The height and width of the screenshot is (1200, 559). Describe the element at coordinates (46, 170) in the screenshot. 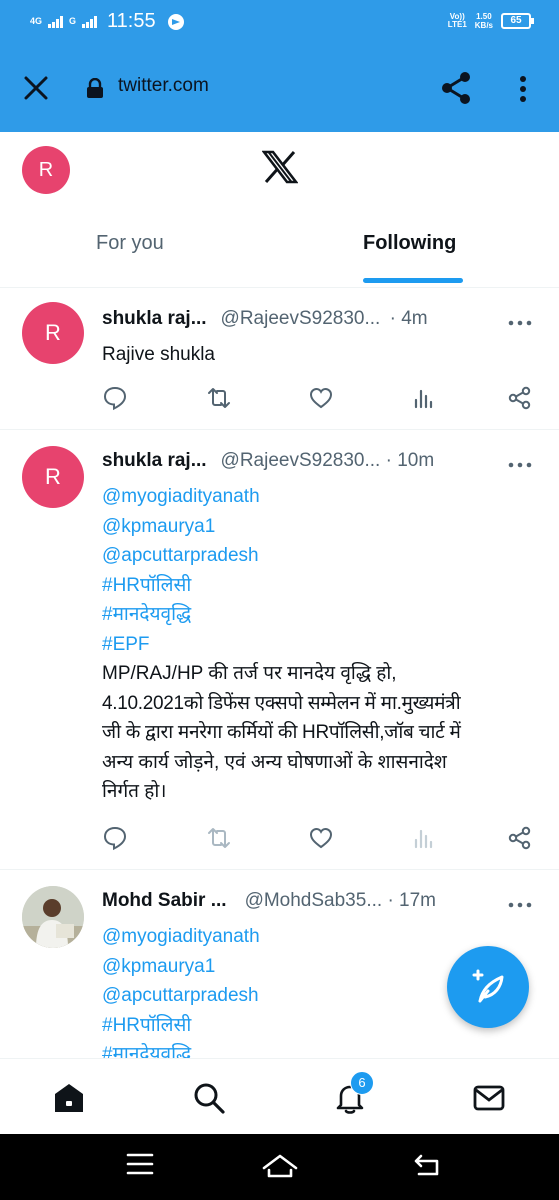

I see `profile-avatar: R` at that location.